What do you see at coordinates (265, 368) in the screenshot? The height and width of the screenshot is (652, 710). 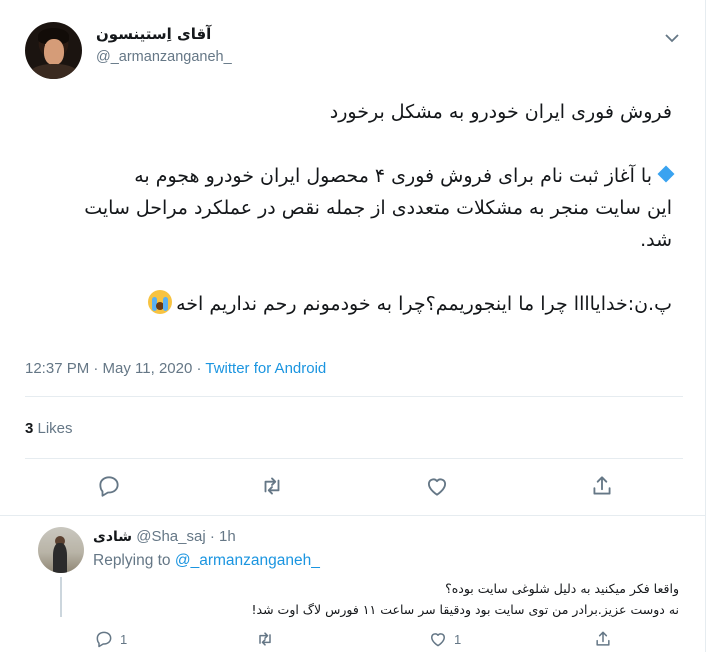 I see `tweet-source-link: Twitter for Android` at bounding box center [265, 368].